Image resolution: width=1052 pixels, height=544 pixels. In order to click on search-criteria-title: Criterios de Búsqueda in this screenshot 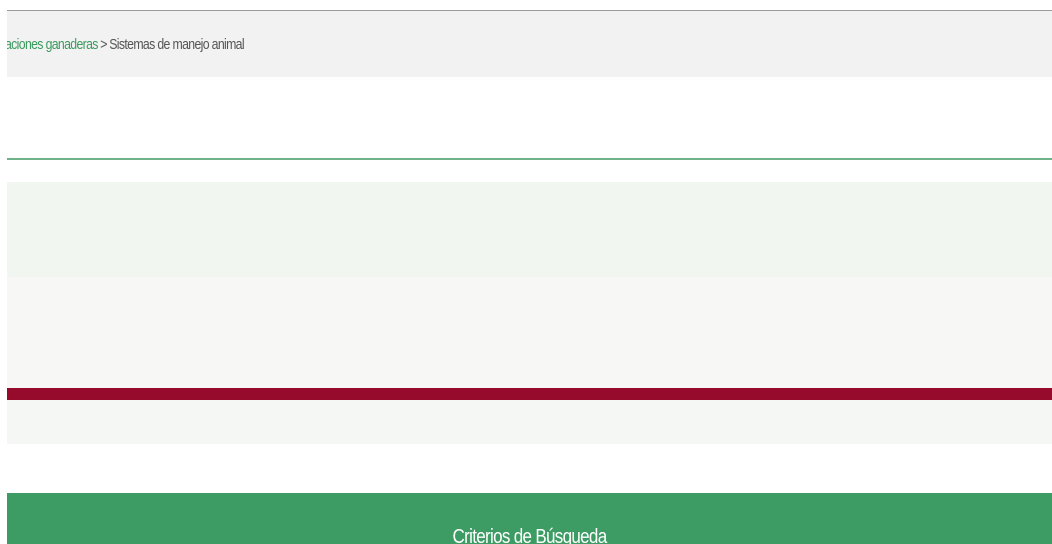, I will do `click(529, 535)`.